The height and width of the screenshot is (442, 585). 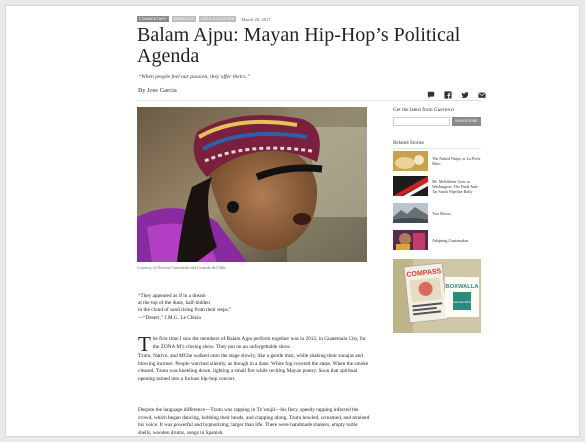 What do you see at coordinates (218, 19) in the screenshot?
I see `tag-arts-culture: ARTS & CULTURE` at bounding box center [218, 19].